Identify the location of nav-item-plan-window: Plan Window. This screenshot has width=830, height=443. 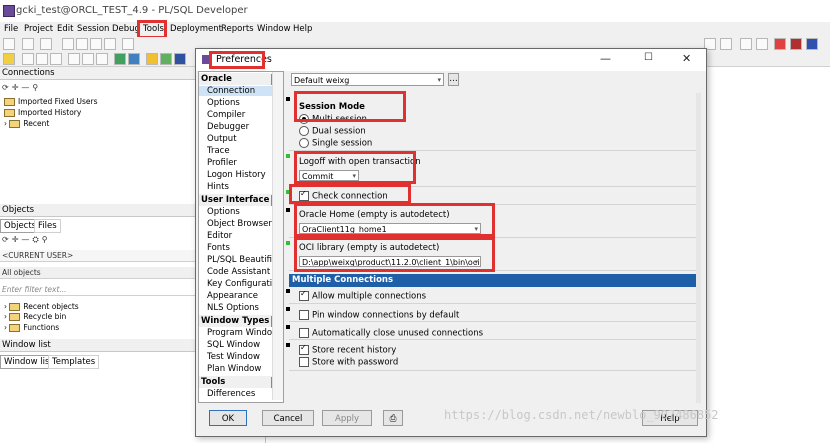
(234, 369).